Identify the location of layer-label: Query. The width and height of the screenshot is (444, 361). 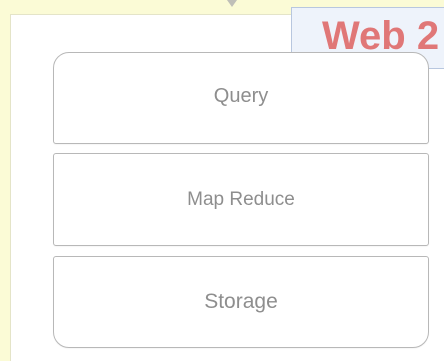
(241, 95).